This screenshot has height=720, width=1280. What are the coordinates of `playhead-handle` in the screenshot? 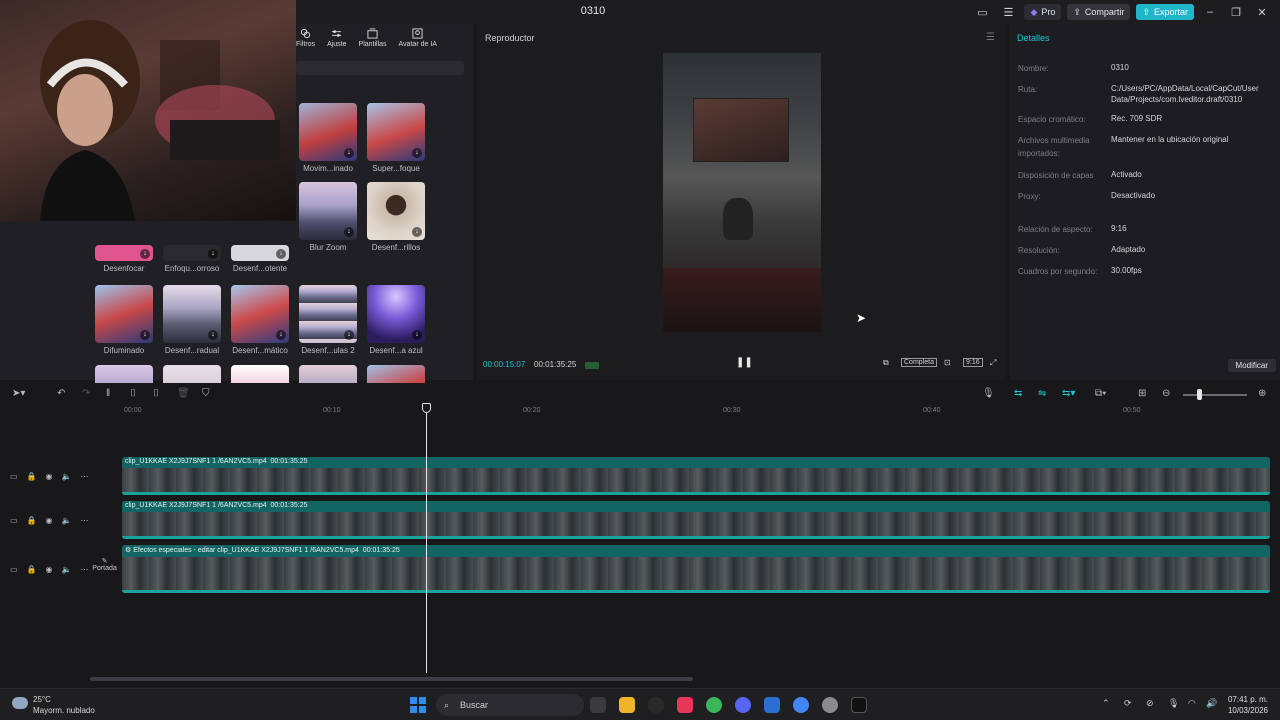 It's located at (426, 408).